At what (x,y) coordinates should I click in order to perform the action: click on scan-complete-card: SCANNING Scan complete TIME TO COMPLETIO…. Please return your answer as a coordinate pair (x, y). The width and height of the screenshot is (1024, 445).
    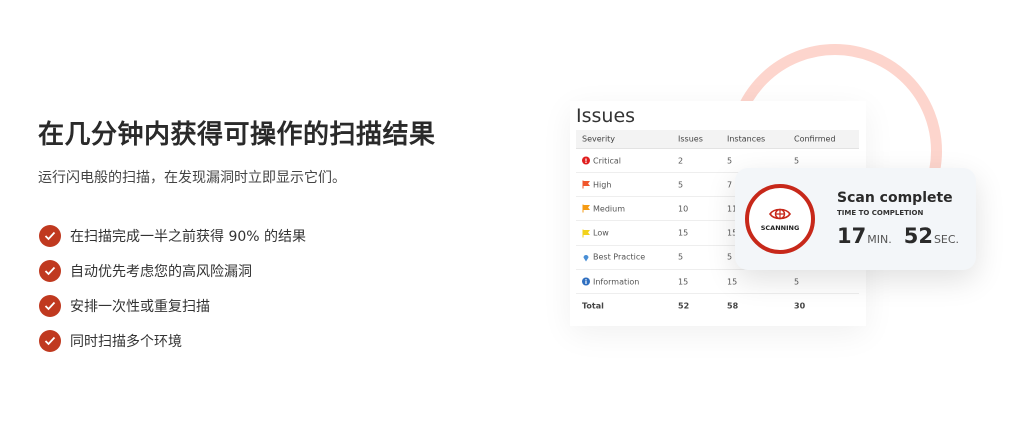
    Looking at the image, I should click on (855, 219).